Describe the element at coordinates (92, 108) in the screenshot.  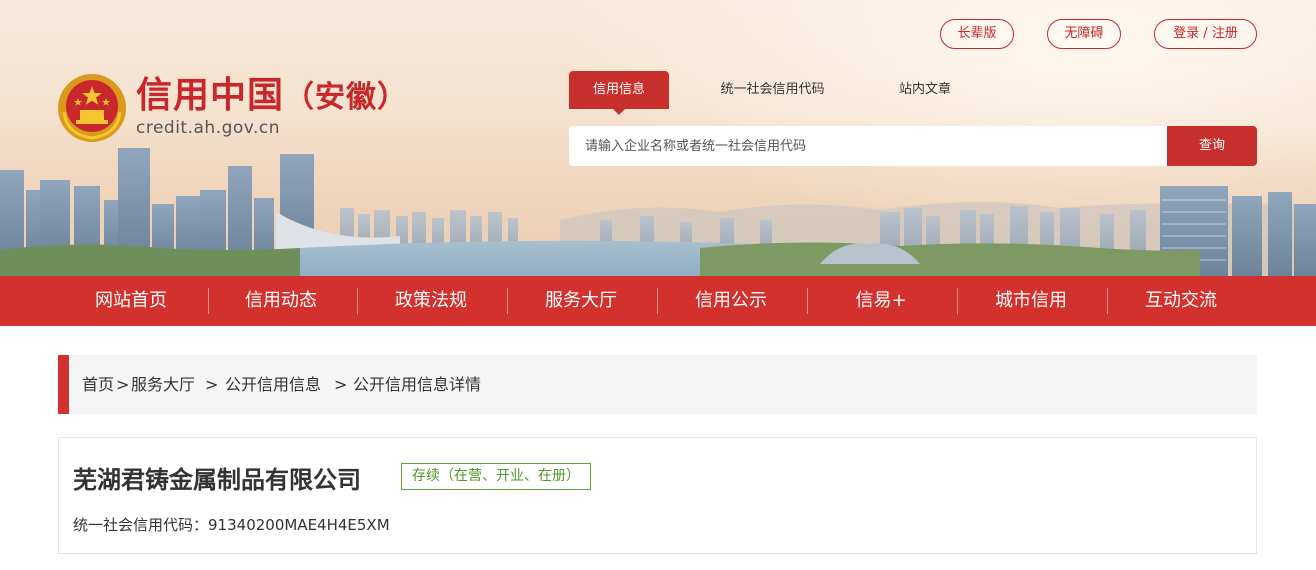
I see `national-emblem-icon` at that location.